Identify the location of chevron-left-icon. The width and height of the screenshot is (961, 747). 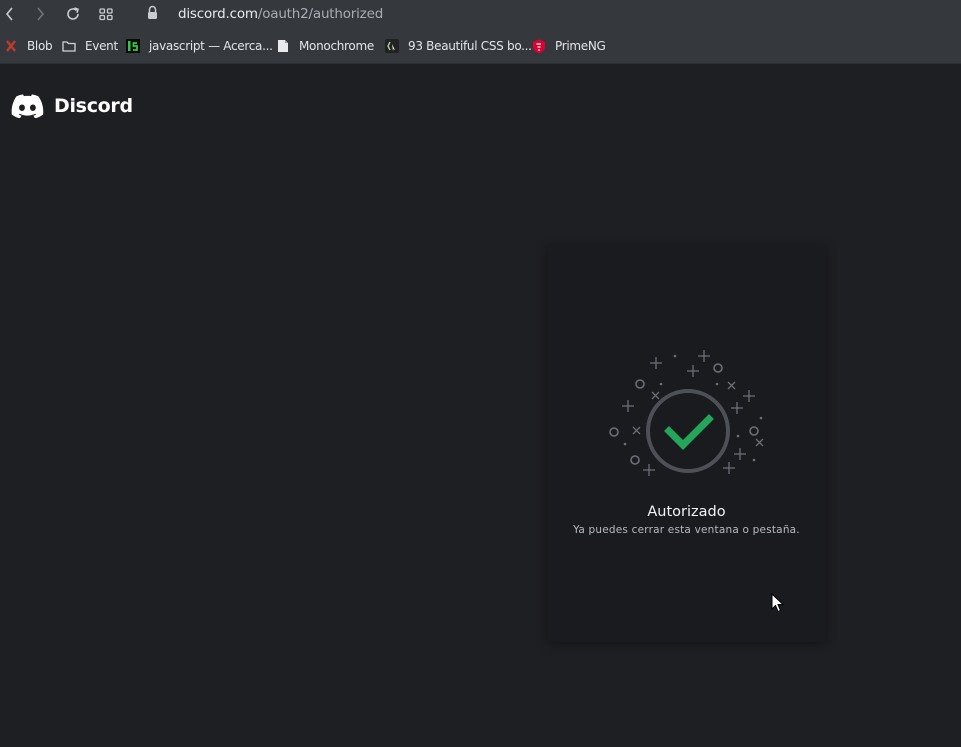
(9, 14).